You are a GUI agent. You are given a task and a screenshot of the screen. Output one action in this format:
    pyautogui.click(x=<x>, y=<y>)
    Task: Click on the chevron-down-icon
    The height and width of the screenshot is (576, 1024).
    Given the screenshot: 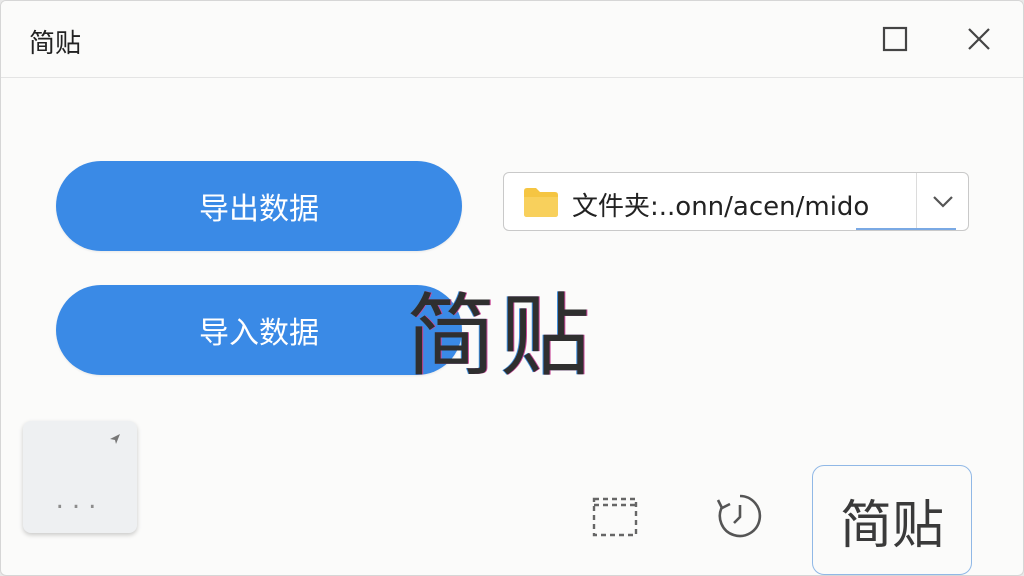 What is the action you would take?
    pyautogui.click(x=943, y=201)
    